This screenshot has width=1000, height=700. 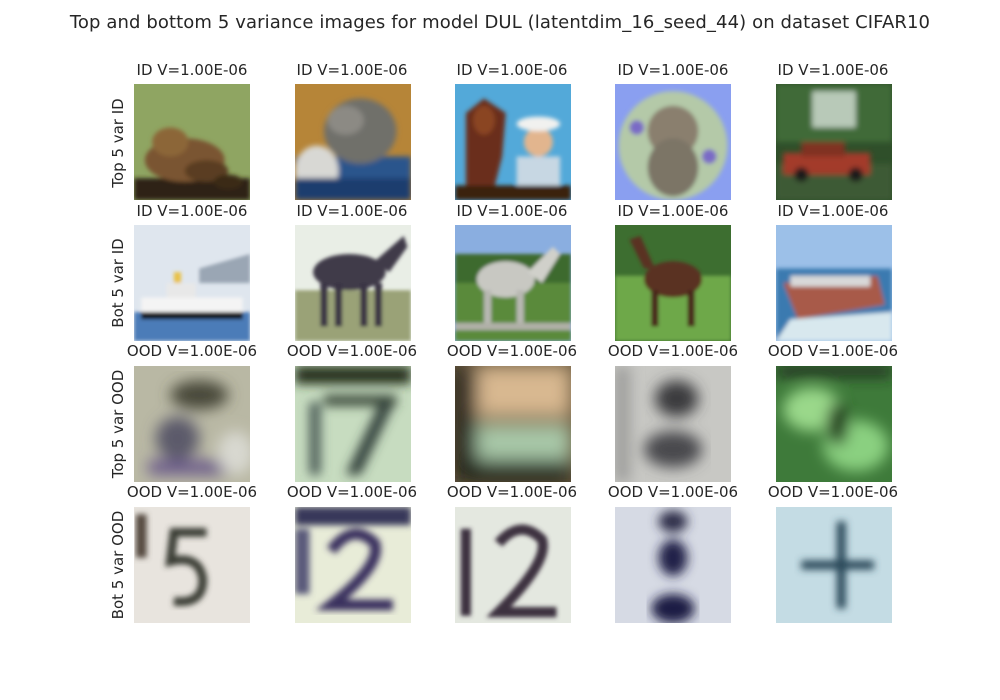 What do you see at coordinates (834, 142) in the screenshot?
I see `car-image` at bounding box center [834, 142].